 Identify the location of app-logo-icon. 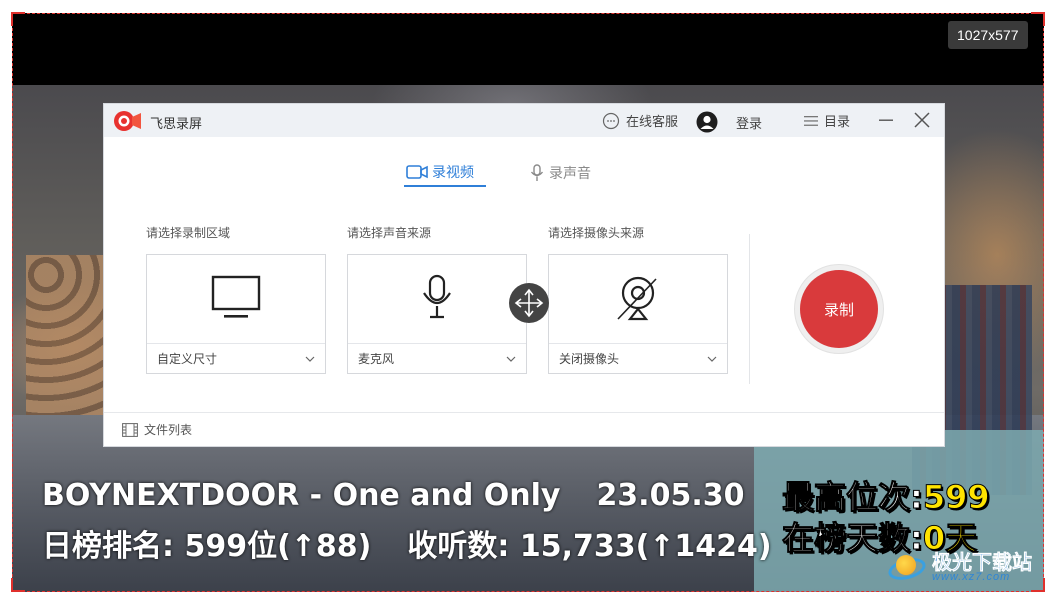
(127, 121).